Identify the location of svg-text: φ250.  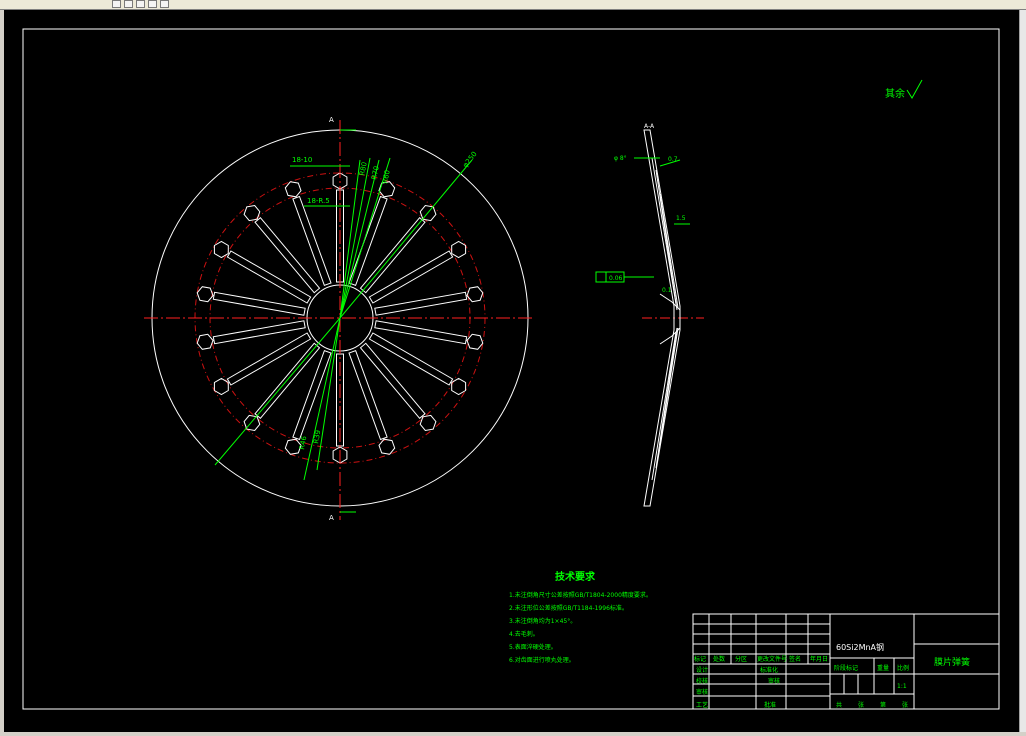
(469, 159).